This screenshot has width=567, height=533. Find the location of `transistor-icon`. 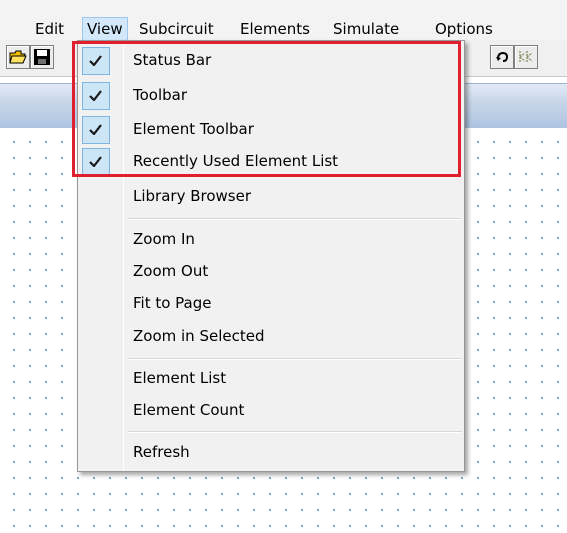

transistor-icon is located at coordinates (526, 57).